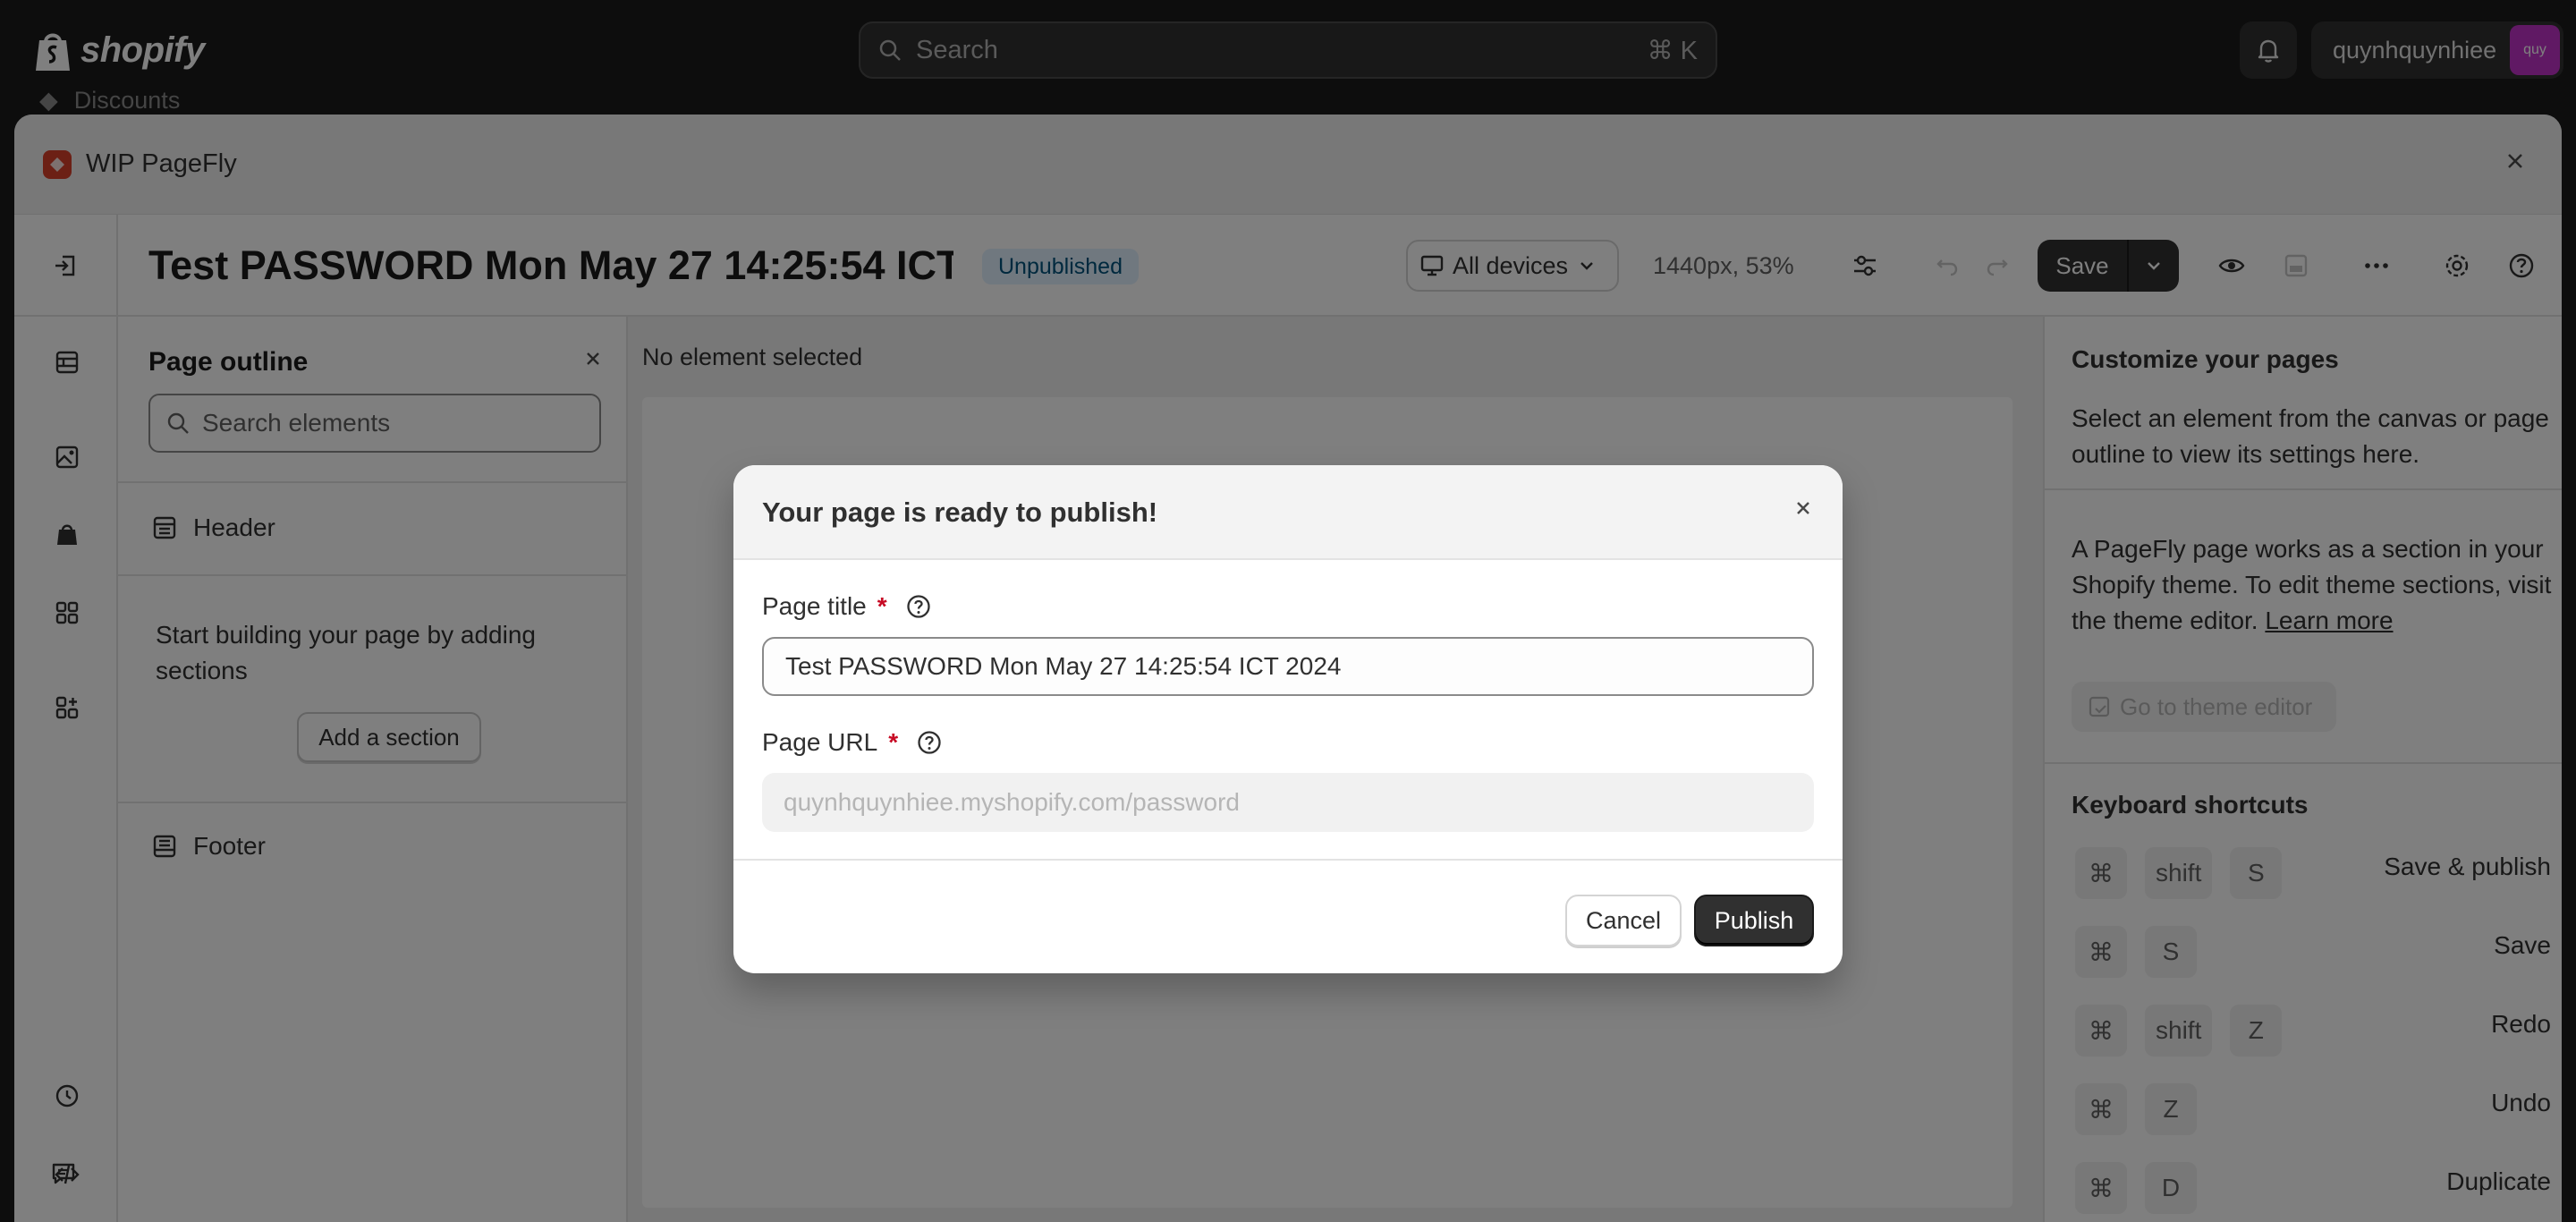 Image resolution: width=2576 pixels, height=1222 pixels. Describe the element at coordinates (1288, 512) in the screenshot. I see `dialog-header: Your page is ready to publish!` at that location.